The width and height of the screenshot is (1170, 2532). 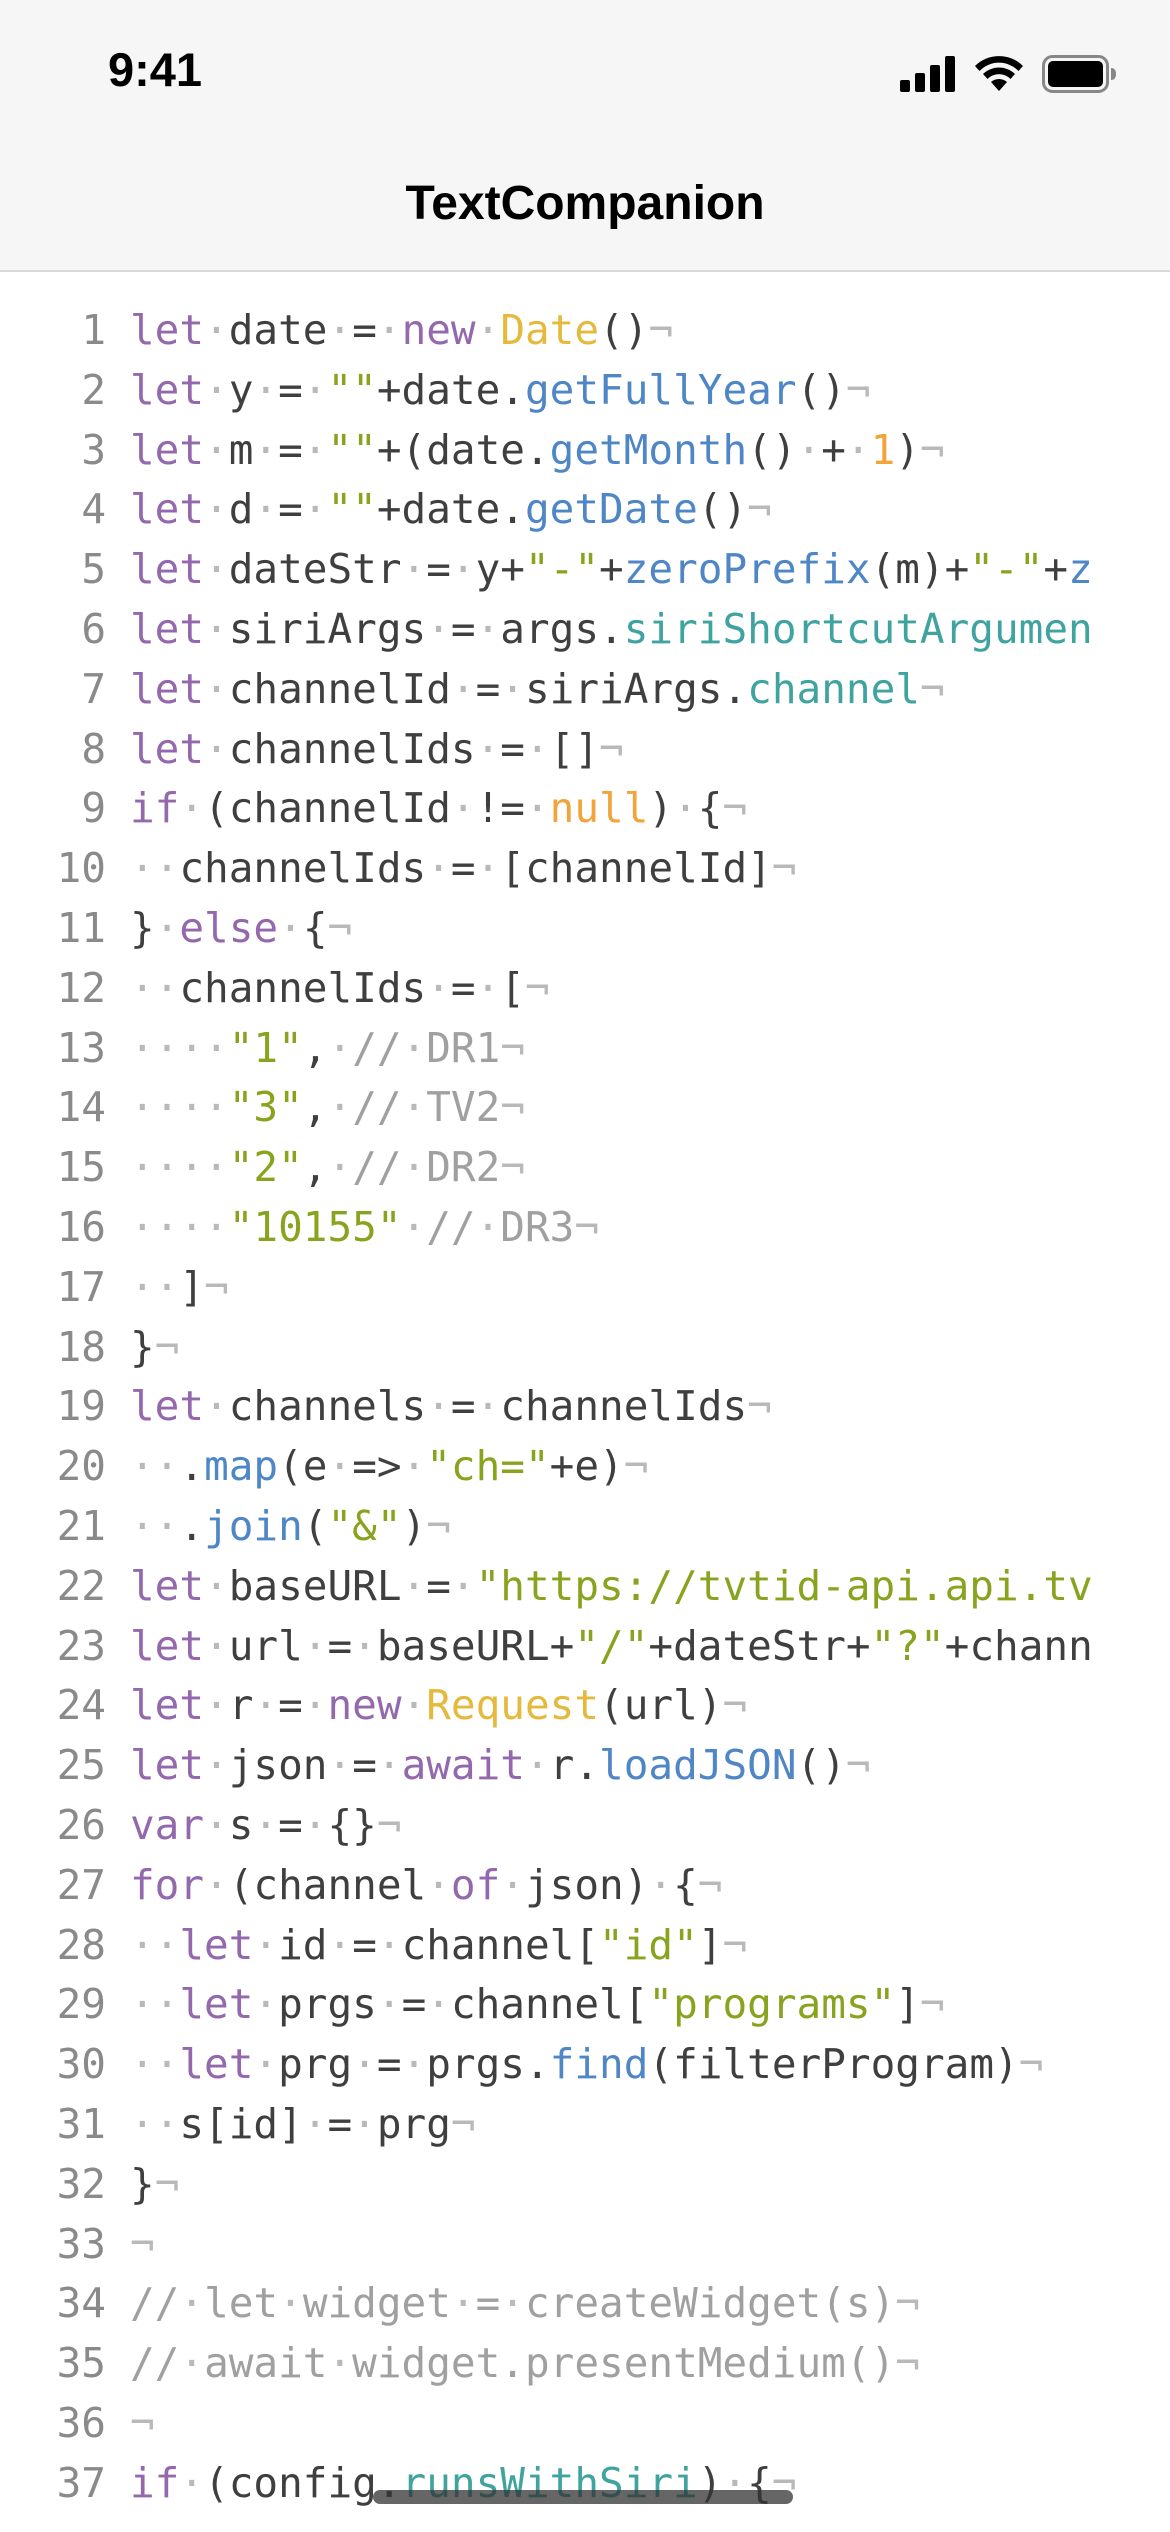 I want to click on code-token: (m)+, so click(x=920, y=569).